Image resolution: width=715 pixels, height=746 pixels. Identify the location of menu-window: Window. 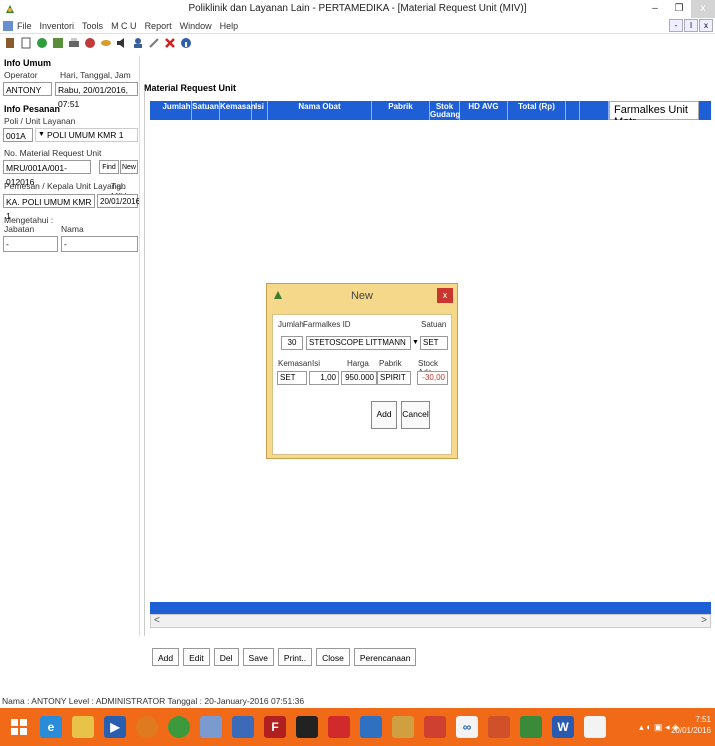
(196, 26).